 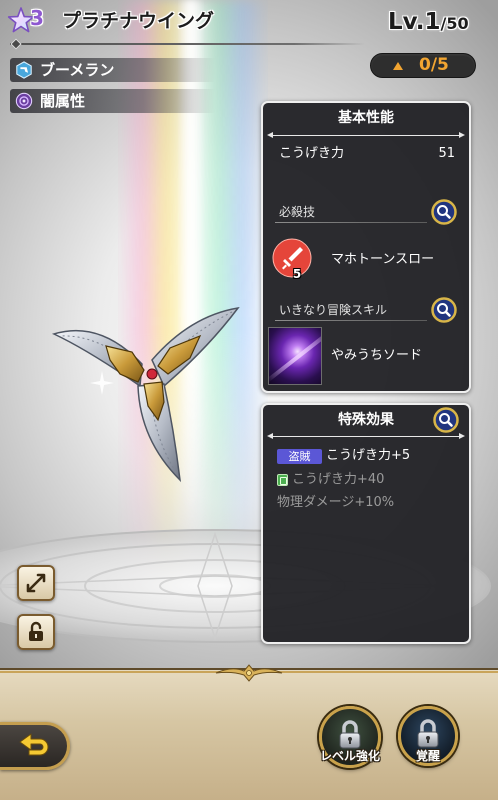 What do you see at coordinates (383, 259) in the screenshot?
I see `special-skill-name: マホトーンスロー` at bounding box center [383, 259].